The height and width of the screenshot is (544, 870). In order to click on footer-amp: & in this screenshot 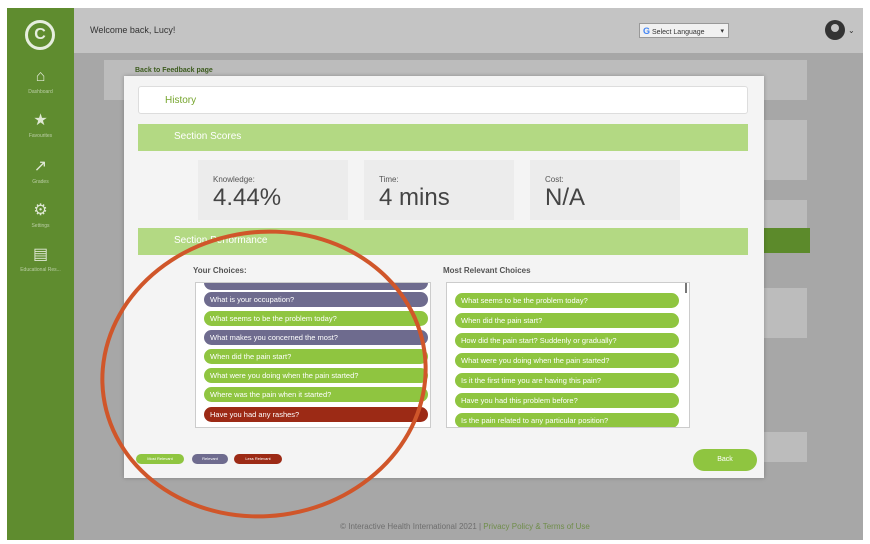, I will do `click(538, 526)`.